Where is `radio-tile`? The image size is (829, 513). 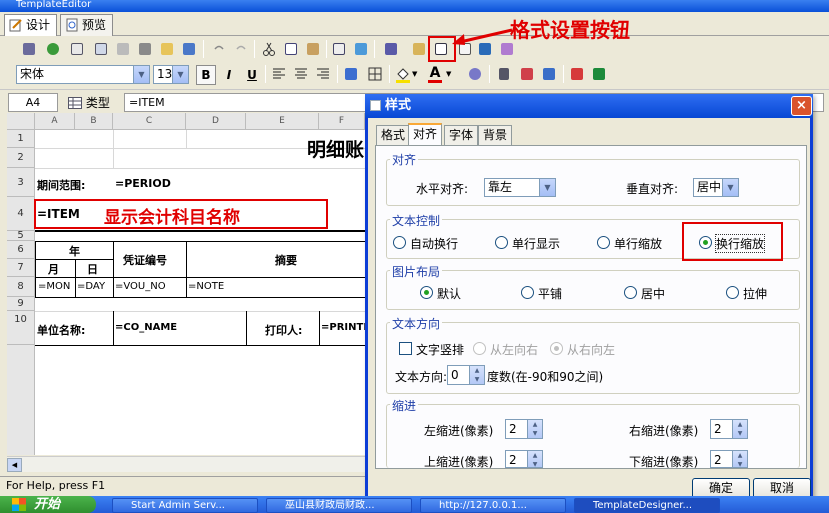 radio-tile is located at coordinates (527, 292).